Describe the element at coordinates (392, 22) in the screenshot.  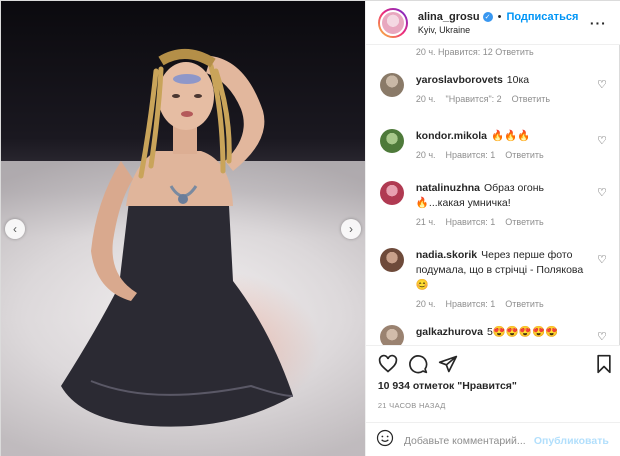
I see `author-avatar` at that location.